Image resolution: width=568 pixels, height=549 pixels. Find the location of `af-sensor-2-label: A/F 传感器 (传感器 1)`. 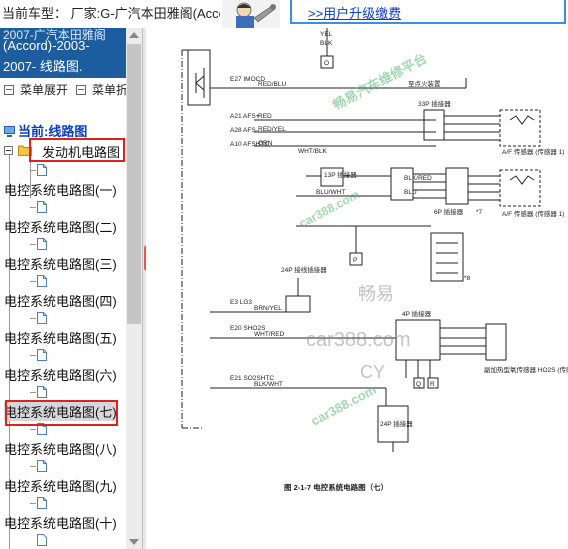

af-sensor-2-label: A/F 传感器 (传感器 1) is located at coordinates (533, 213).